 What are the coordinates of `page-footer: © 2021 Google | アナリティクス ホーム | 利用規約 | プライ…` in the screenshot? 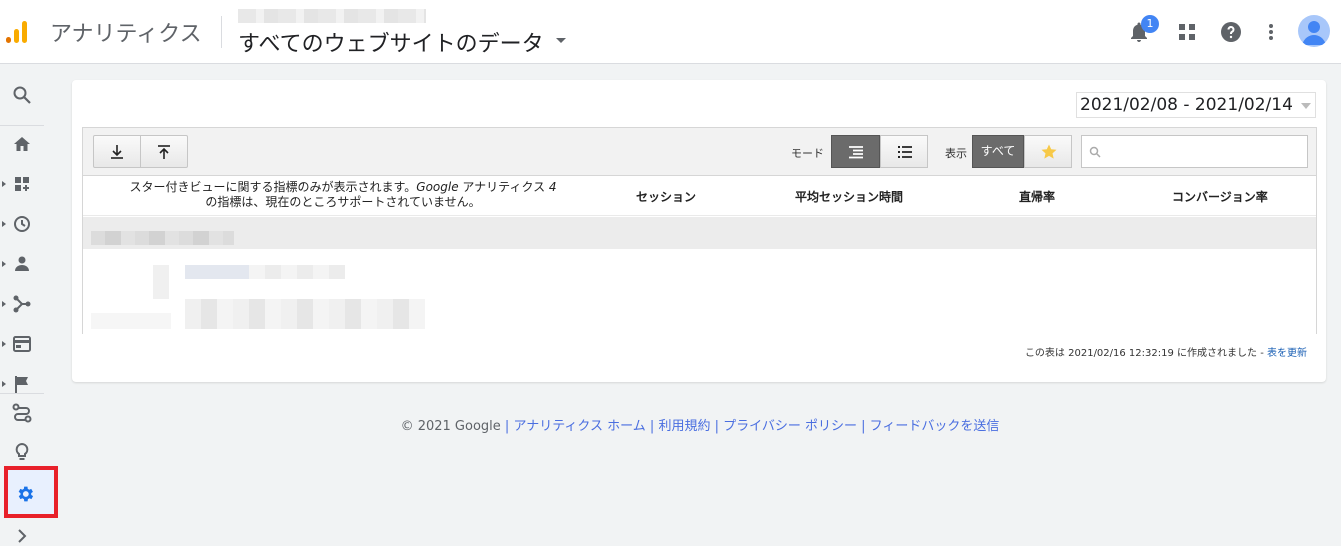 It's located at (670, 424).